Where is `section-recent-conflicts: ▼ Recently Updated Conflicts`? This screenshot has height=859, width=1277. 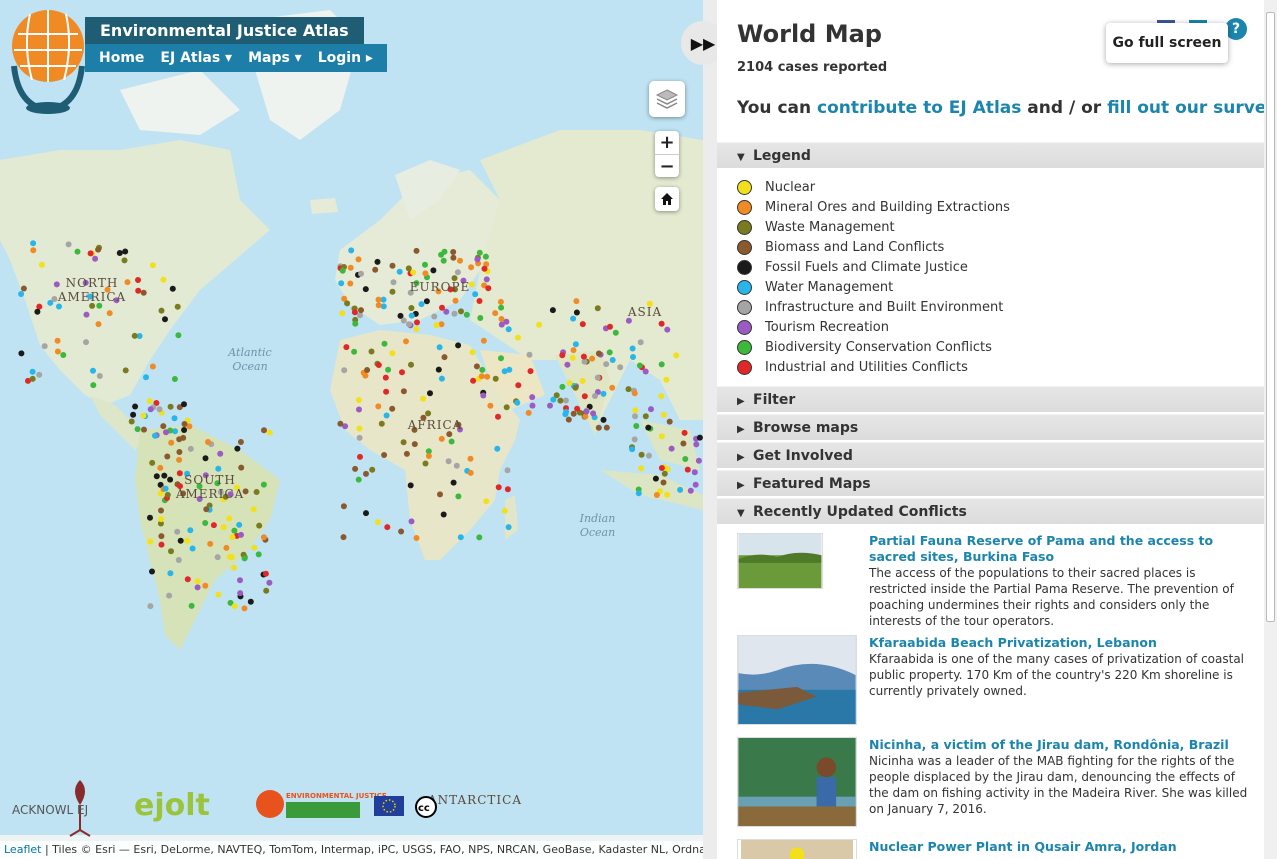
section-recent-conflicts: ▼ Recently Updated Conflicts is located at coordinates (990, 511).